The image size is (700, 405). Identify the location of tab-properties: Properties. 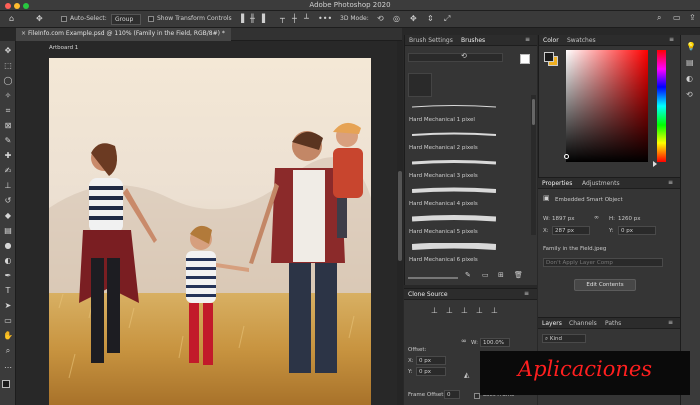
(557, 183).